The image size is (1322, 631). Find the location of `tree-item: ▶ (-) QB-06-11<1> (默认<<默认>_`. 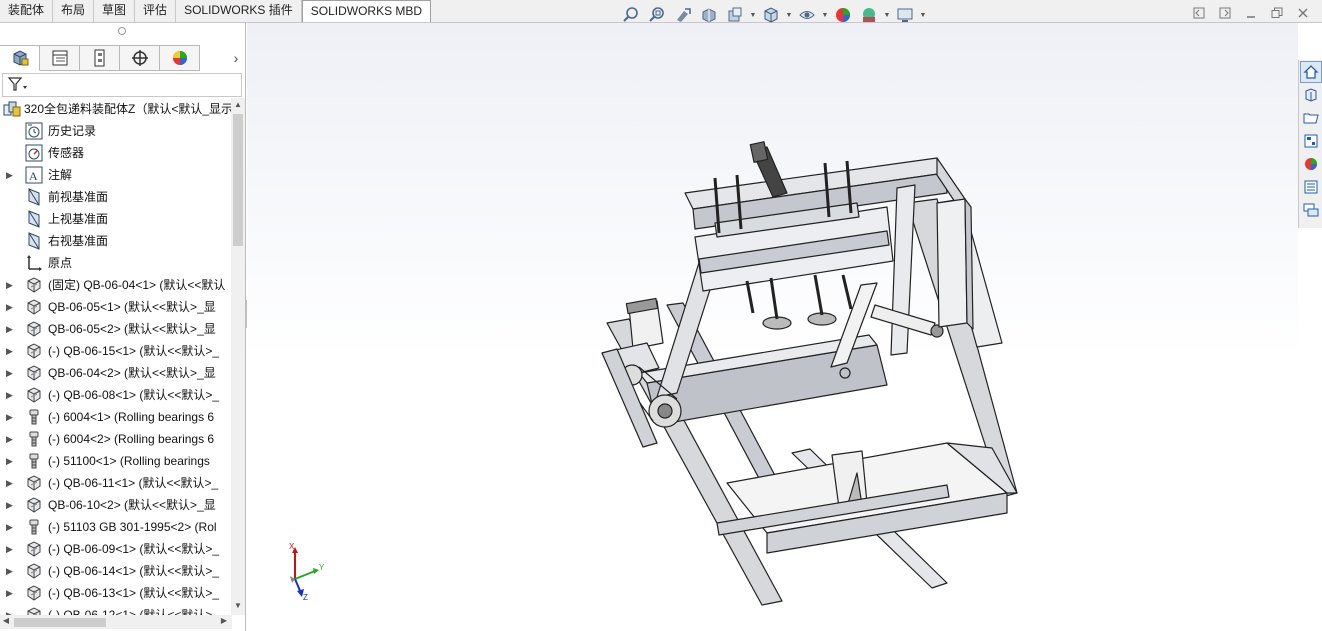

tree-item: ▶ (-) QB-06-11<1> (默认<<默认>_ is located at coordinates (116, 483).